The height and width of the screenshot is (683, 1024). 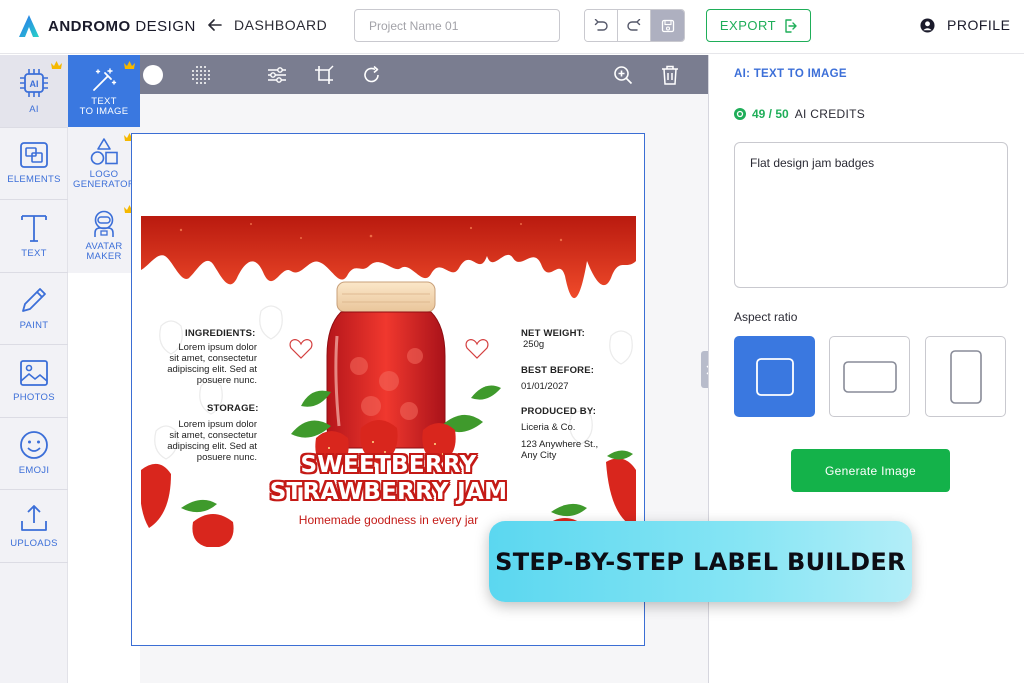 What do you see at coordinates (104, 251) in the screenshot?
I see `subpanel-item-label: AVATAR MAKER` at bounding box center [104, 251].